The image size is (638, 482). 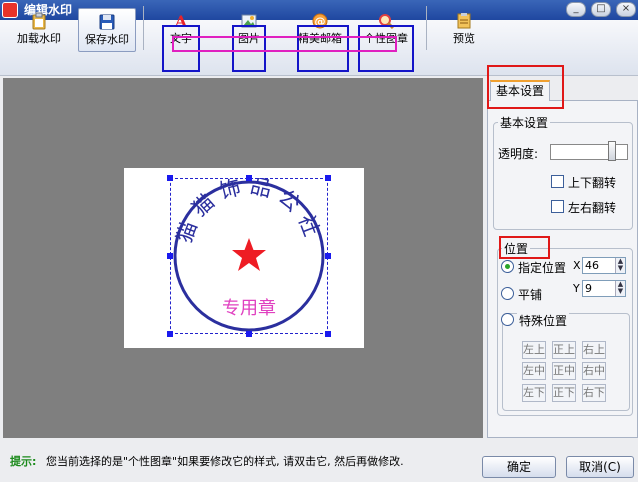 What do you see at coordinates (543, 320) in the screenshot?
I see `special-position-label: 特殊位置` at bounding box center [543, 320].